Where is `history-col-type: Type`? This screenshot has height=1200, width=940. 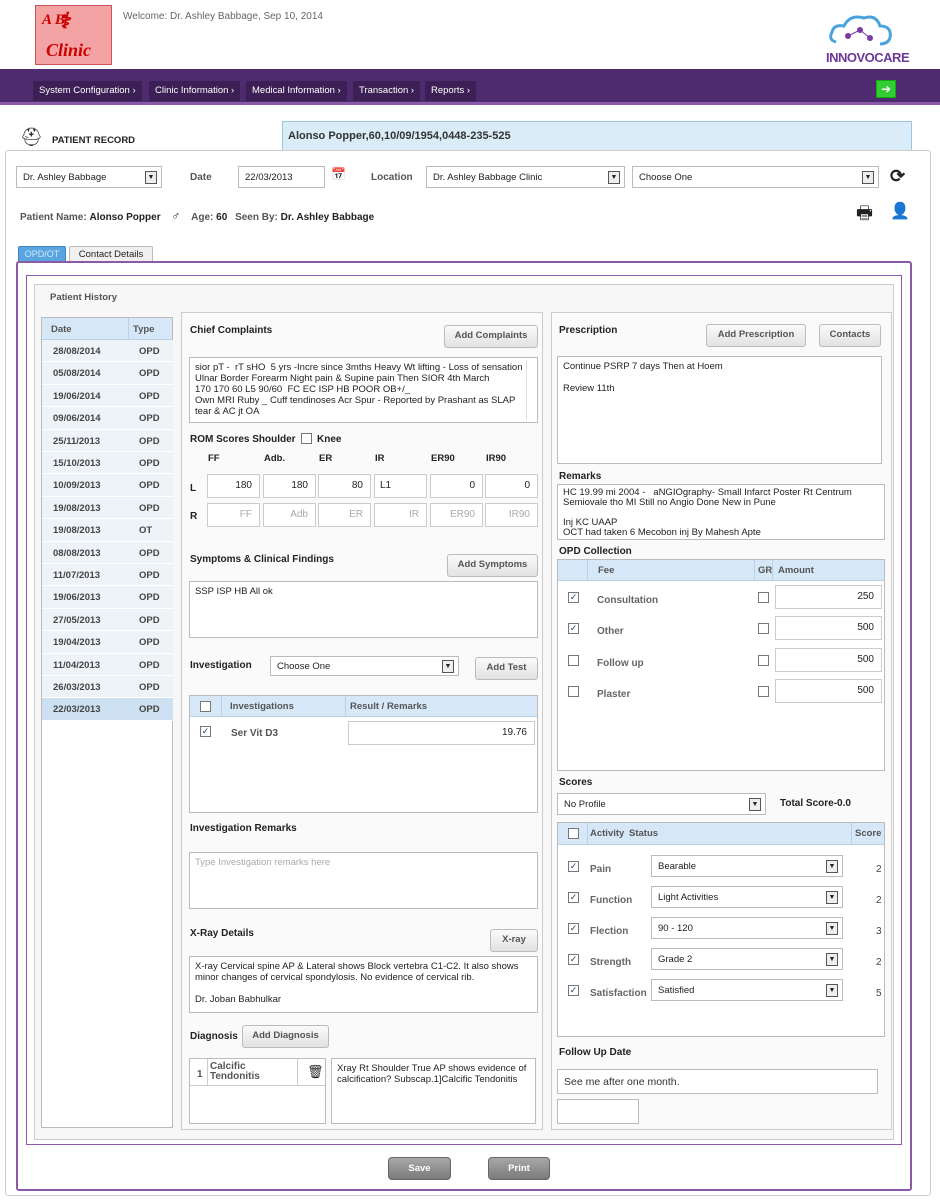 history-col-type: Type is located at coordinates (144, 329).